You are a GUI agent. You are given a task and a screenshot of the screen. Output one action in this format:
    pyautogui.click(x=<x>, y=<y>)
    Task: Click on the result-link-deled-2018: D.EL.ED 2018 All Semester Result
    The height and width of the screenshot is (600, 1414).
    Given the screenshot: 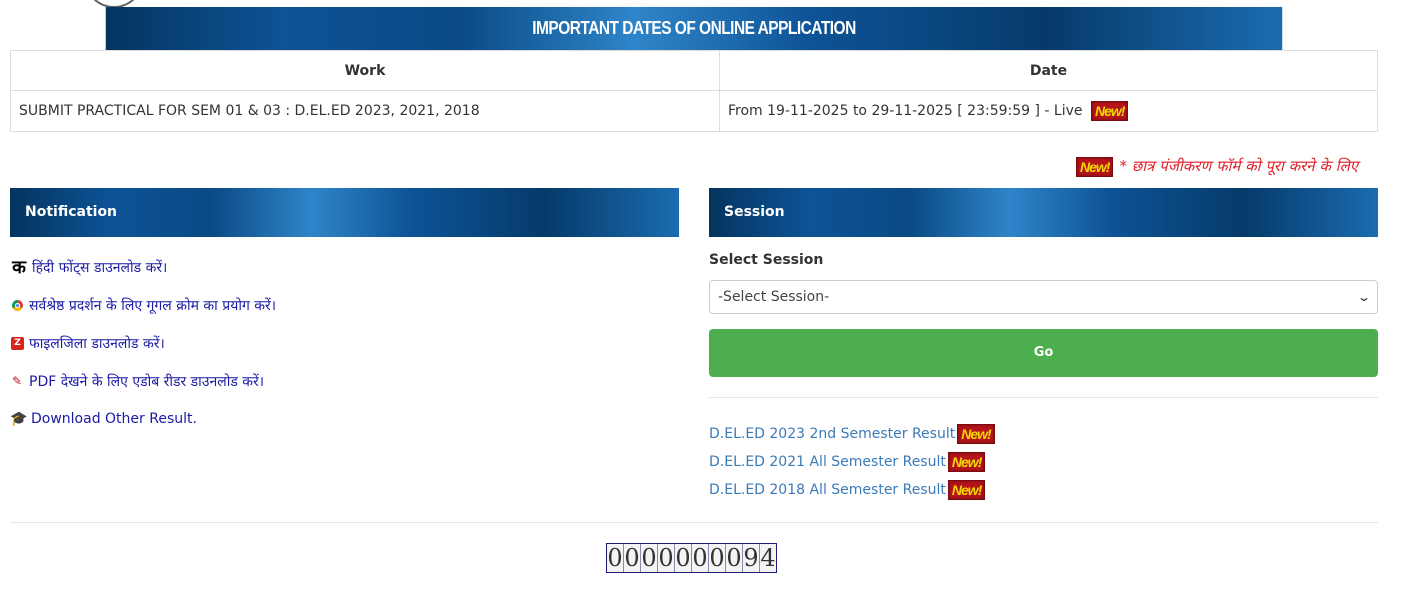 What is the action you would take?
    pyautogui.click(x=827, y=490)
    